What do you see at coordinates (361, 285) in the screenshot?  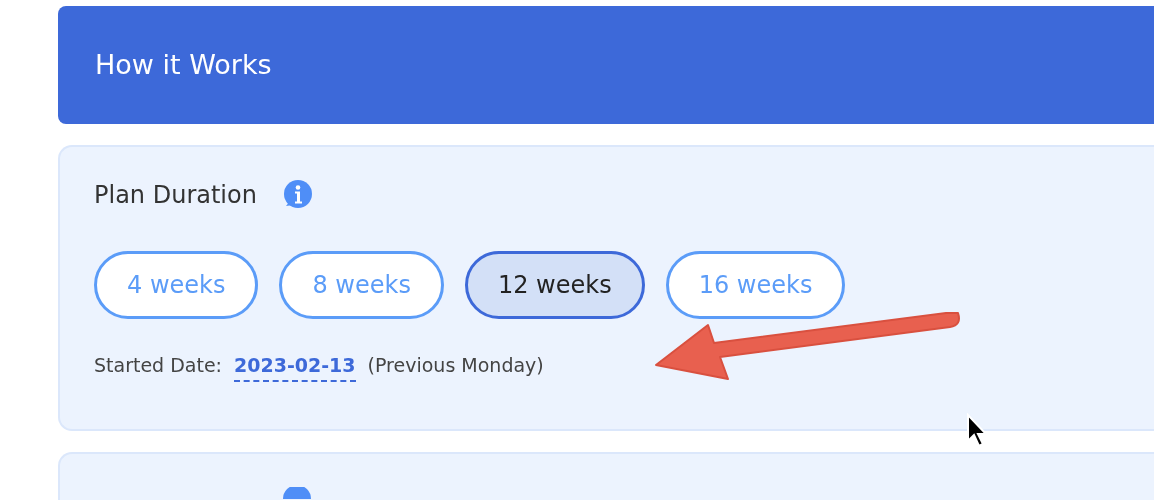 I see `duration-option: 8 weeks` at bounding box center [361, 285].